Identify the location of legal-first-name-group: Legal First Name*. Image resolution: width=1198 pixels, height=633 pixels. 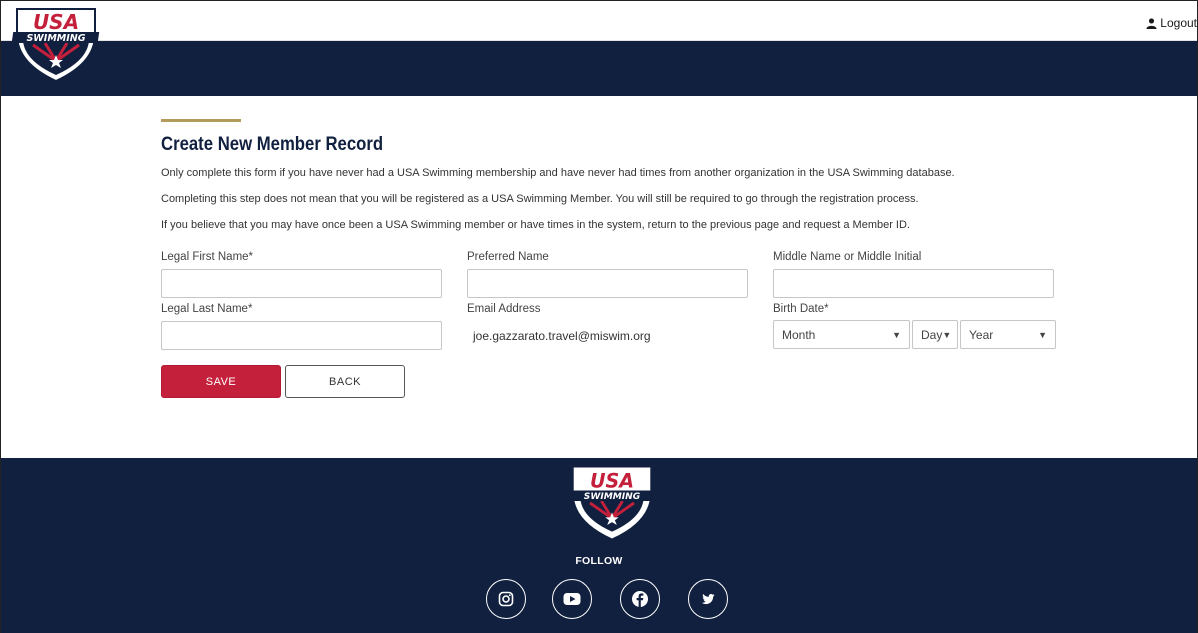
(301, 274).